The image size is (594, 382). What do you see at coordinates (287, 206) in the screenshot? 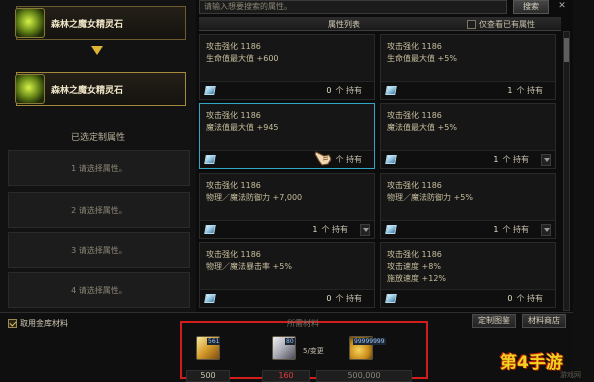
I see `attribute-card: 攻击强化 1186 物理／魔法防御力 +7,000 1 个 持有` at bounding box center [287, 206].